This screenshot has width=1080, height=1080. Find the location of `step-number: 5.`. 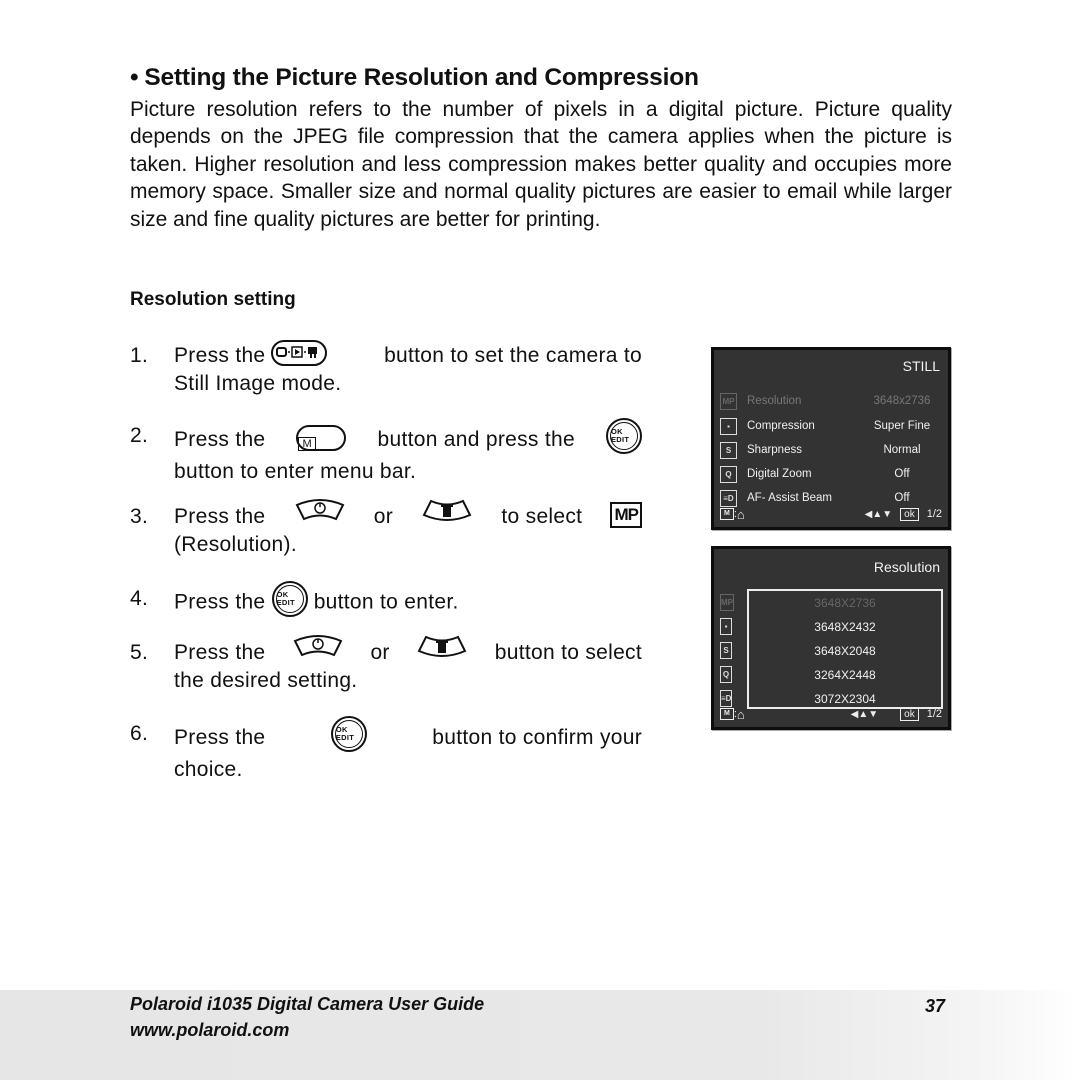

step-number: 5. is located at coordinates (139, 652).